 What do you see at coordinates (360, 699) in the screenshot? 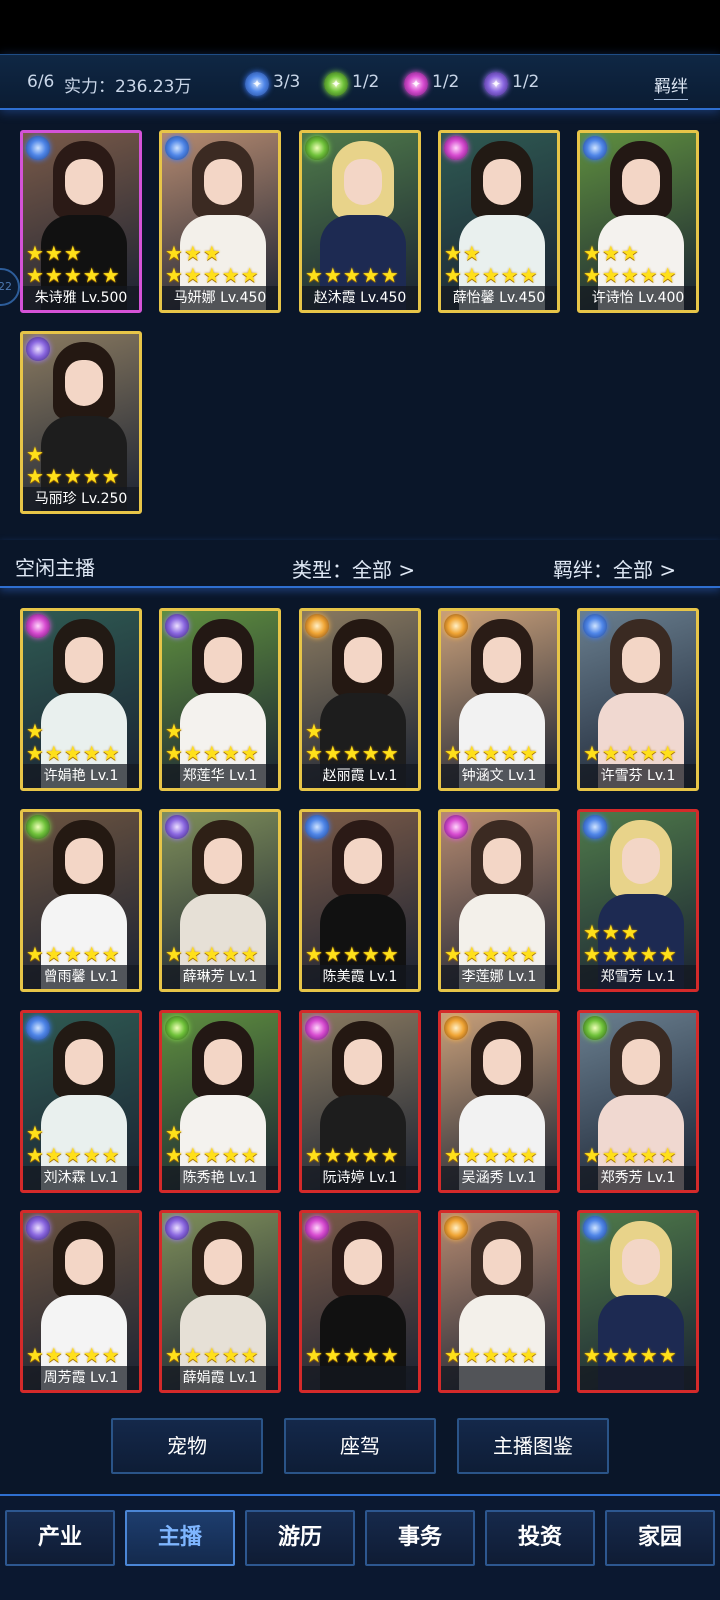
I see `host-card: ★ ★★★★★ 赵丽霞 Lv.1` at bounding box center [360, 699].